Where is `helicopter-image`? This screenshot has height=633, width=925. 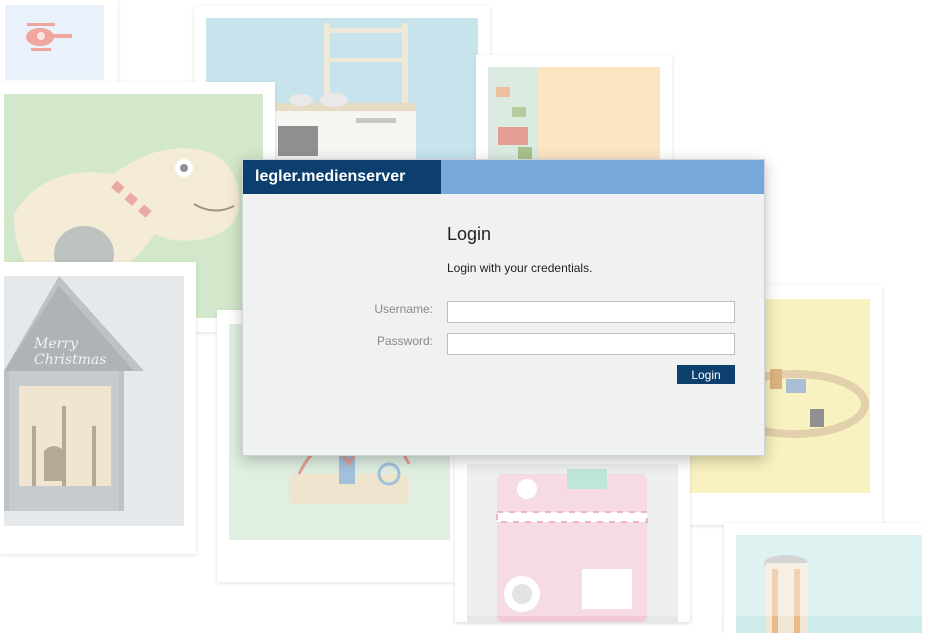 helicopter-image is located at coordinates (49, 37).